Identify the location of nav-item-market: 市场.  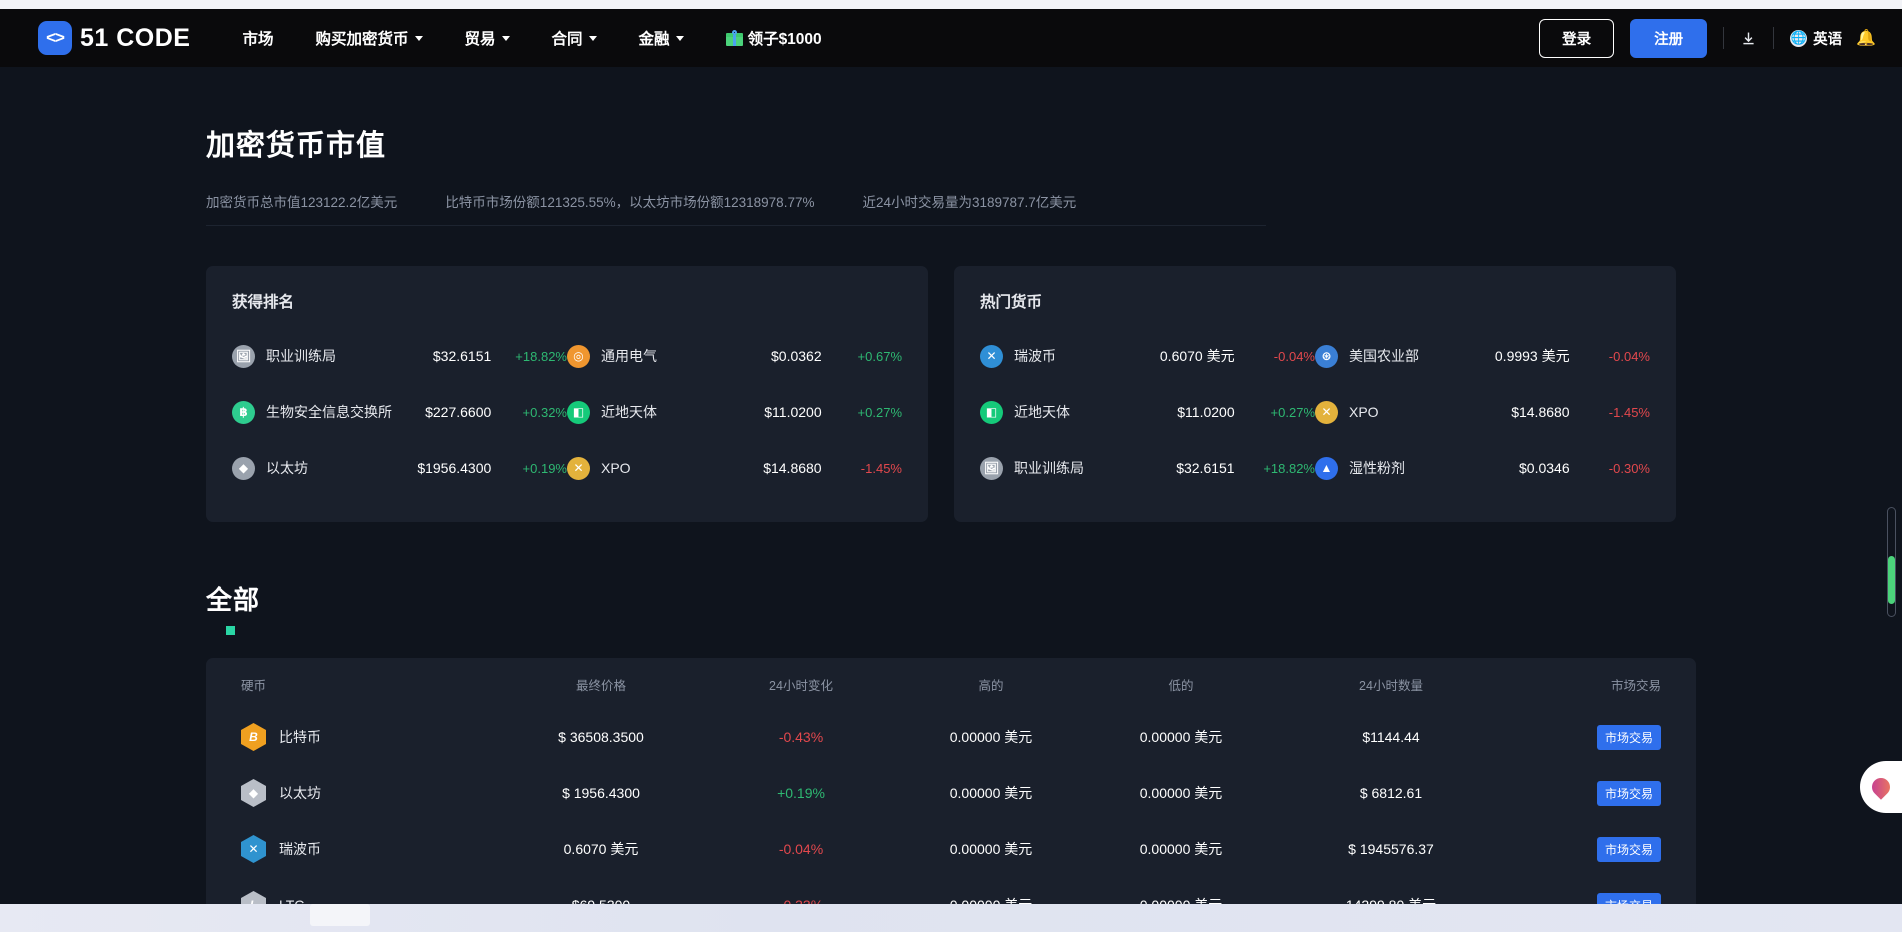
(257, 38).